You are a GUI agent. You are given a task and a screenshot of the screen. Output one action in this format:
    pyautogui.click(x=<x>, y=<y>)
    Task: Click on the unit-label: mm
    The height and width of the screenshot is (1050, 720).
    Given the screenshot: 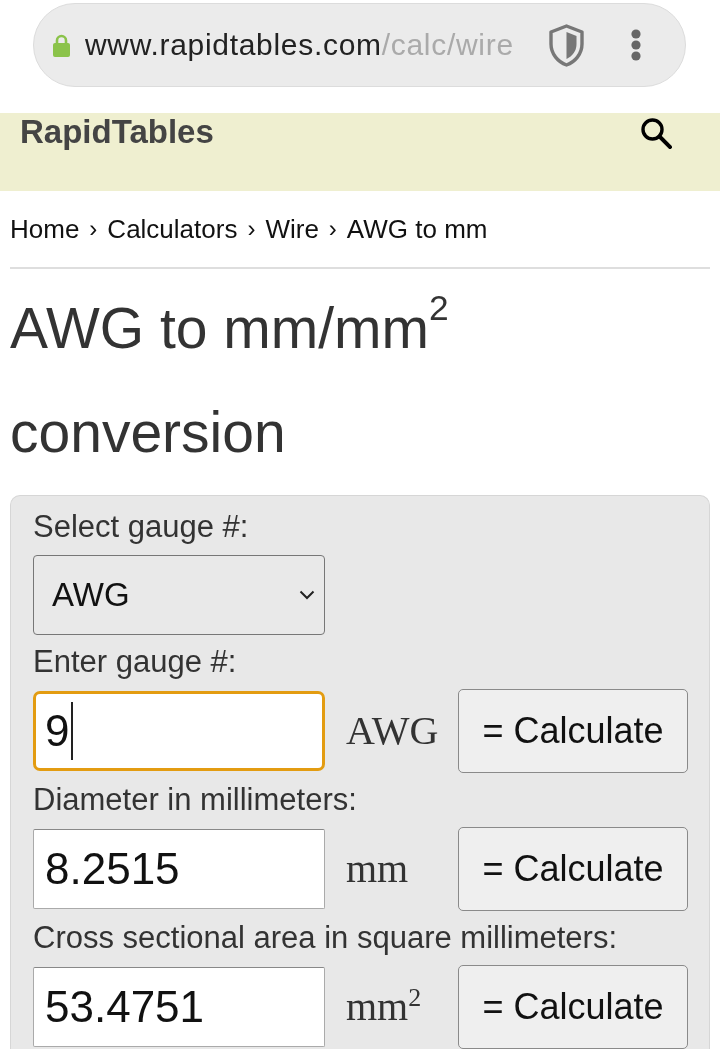 What is the action you would take?
    pyautogui.click(x=377, y=869)
    